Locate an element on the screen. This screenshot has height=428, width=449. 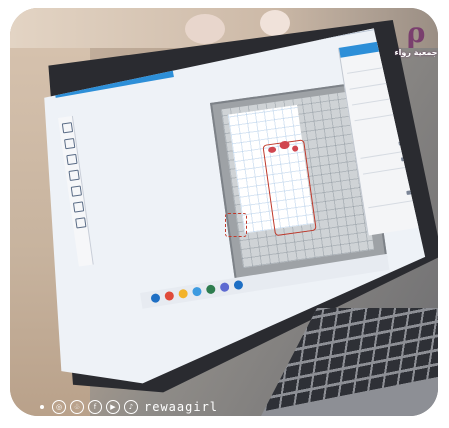
tiktok-icon: ♪ is located at coordinates (131, 407).